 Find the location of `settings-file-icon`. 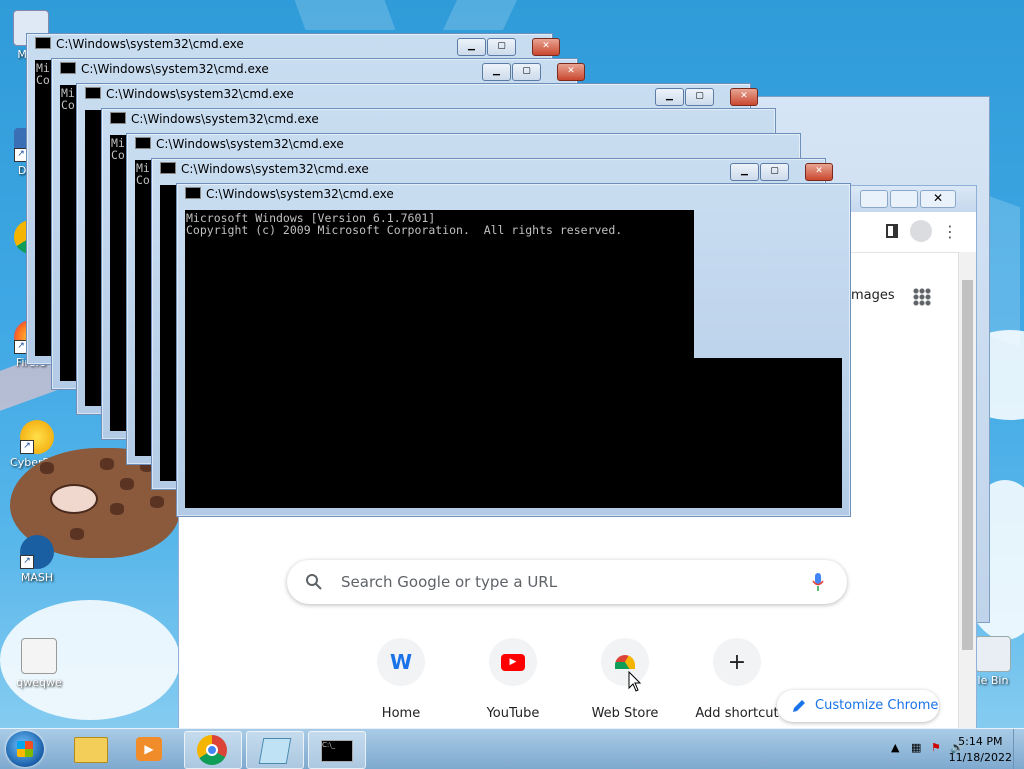

settings-file-icon is located at coordinates (39, 656).